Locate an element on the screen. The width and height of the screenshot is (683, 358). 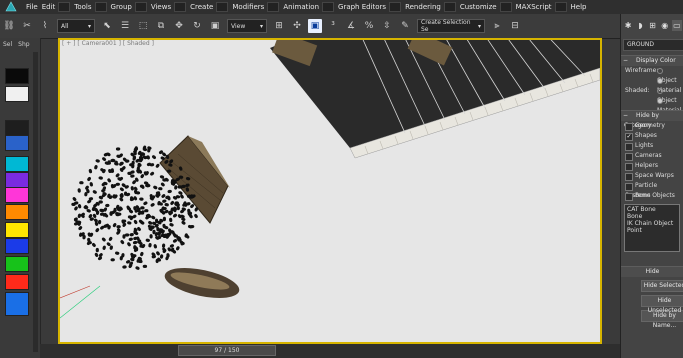
viewport-label: [ + ] [ Camera001 ] [ Shaded ] is located at coordinates (108, 43).